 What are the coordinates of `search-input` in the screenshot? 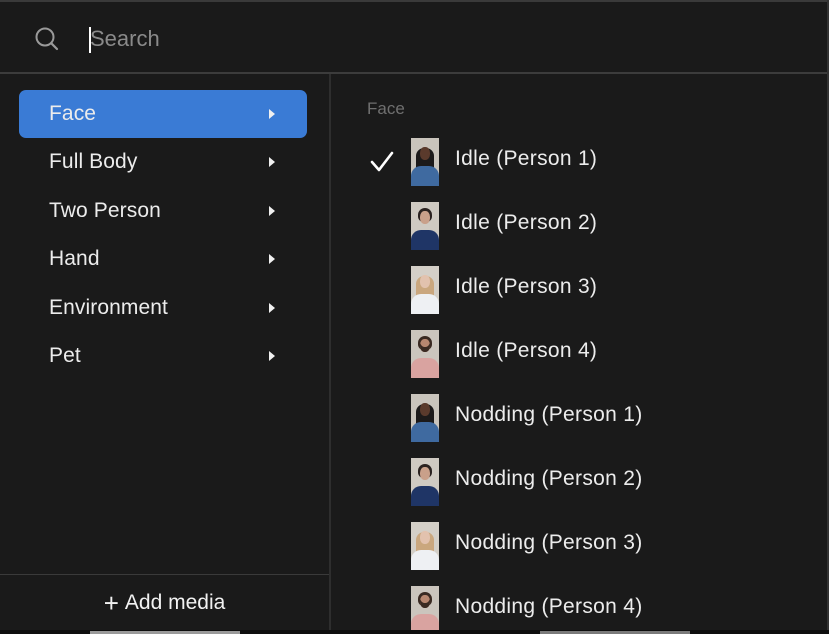 It's located at (438, 39).